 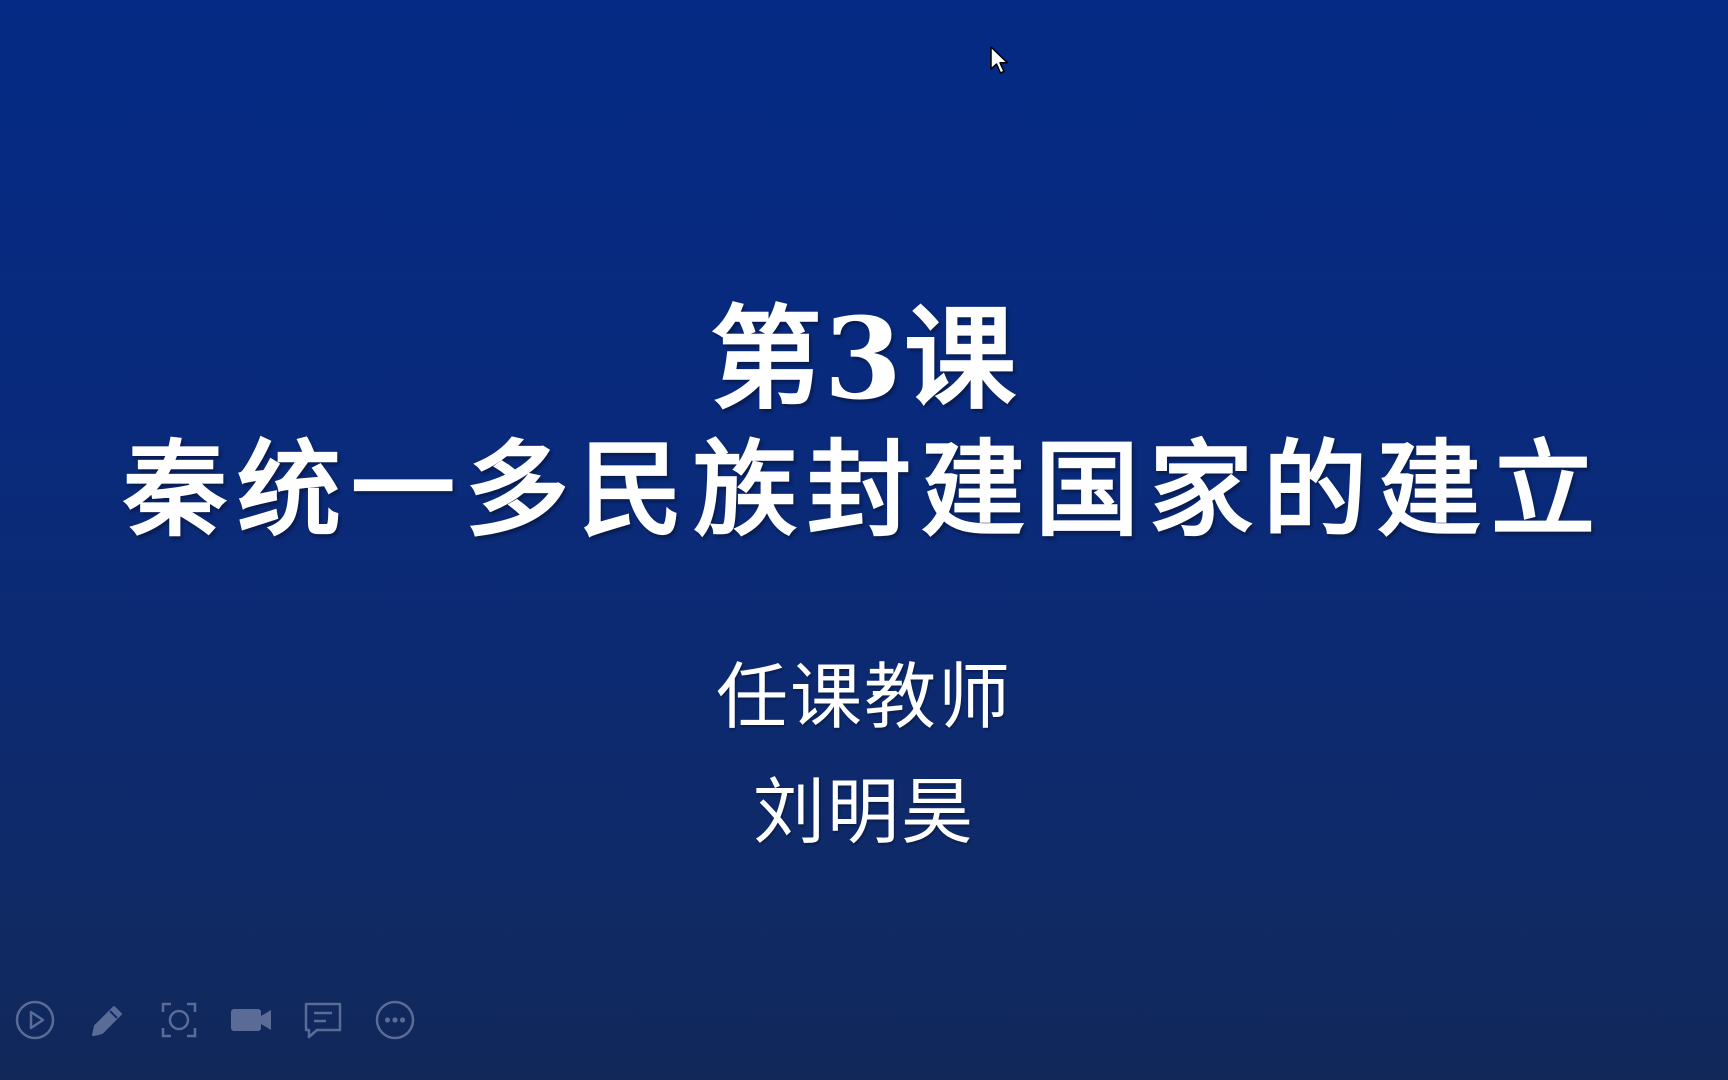 I want to click on pen-button, so click(x=107, y=1020).